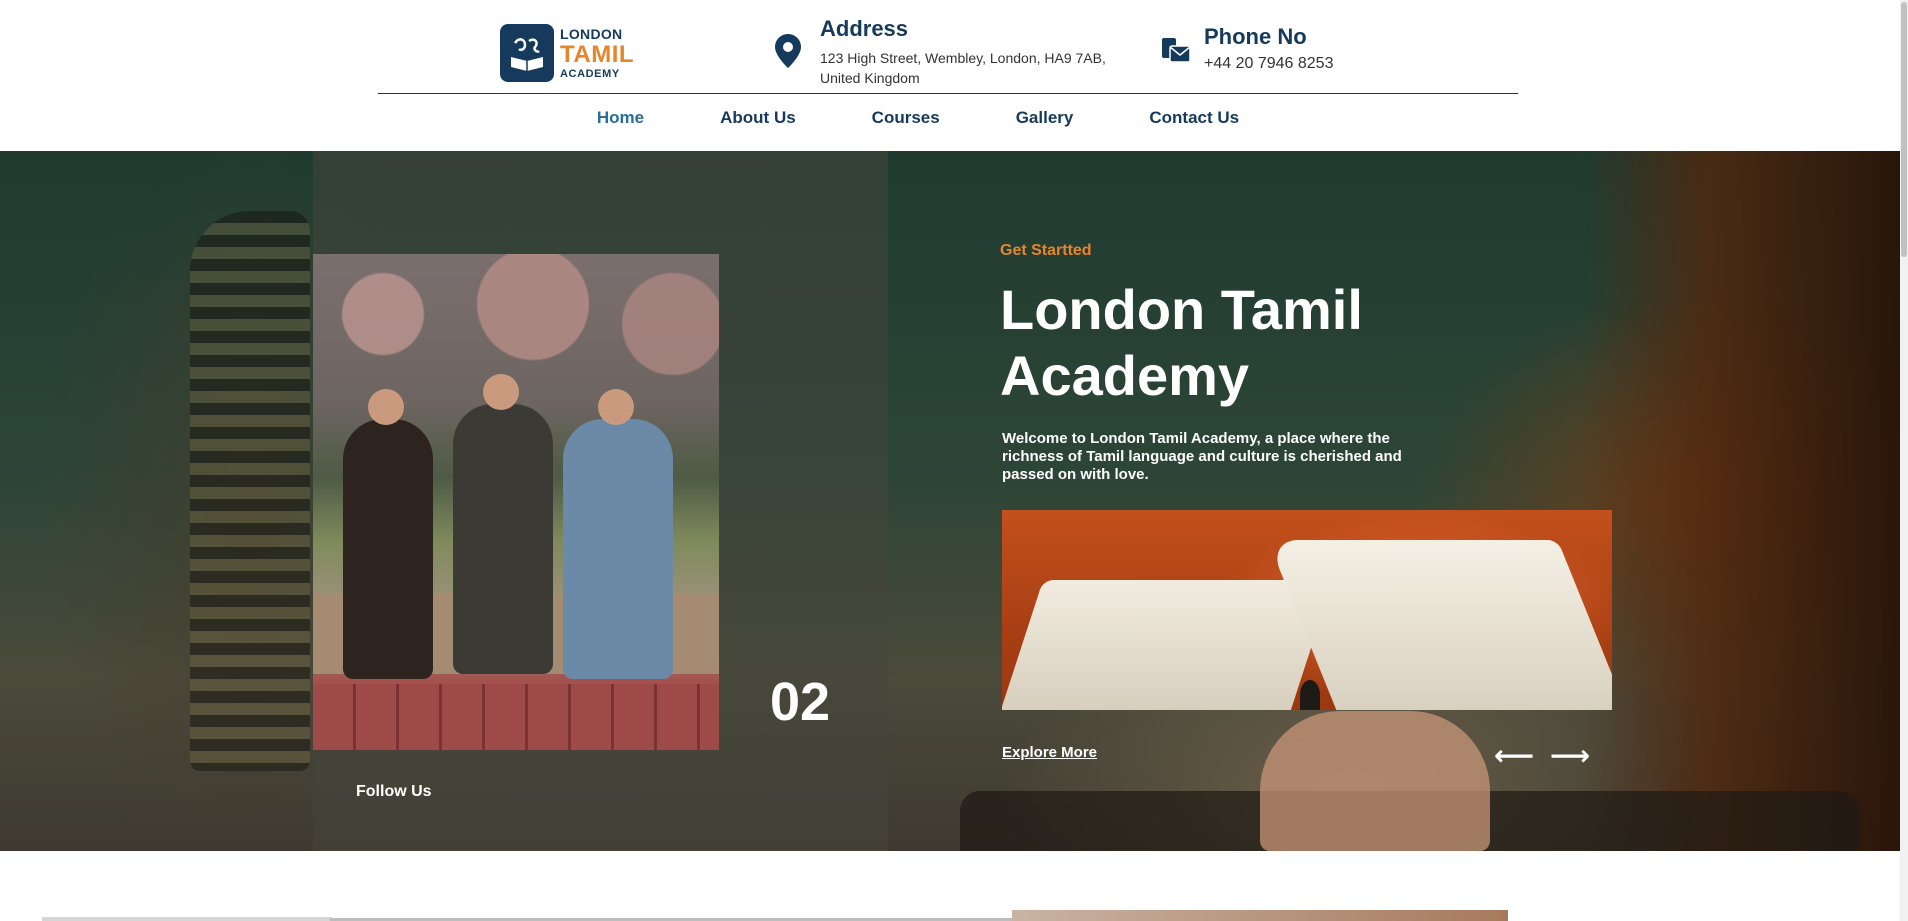  I want to click on hero-background-shadow, so click(1740, 501).